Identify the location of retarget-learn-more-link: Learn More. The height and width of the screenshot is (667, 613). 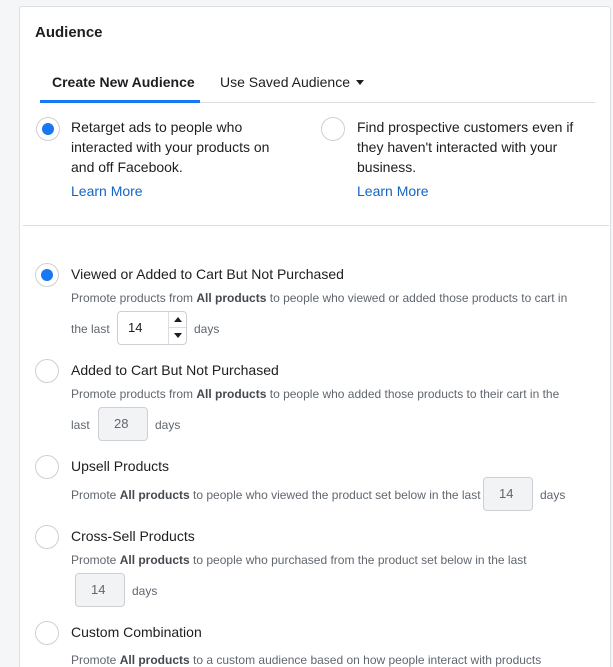
(107, 191).